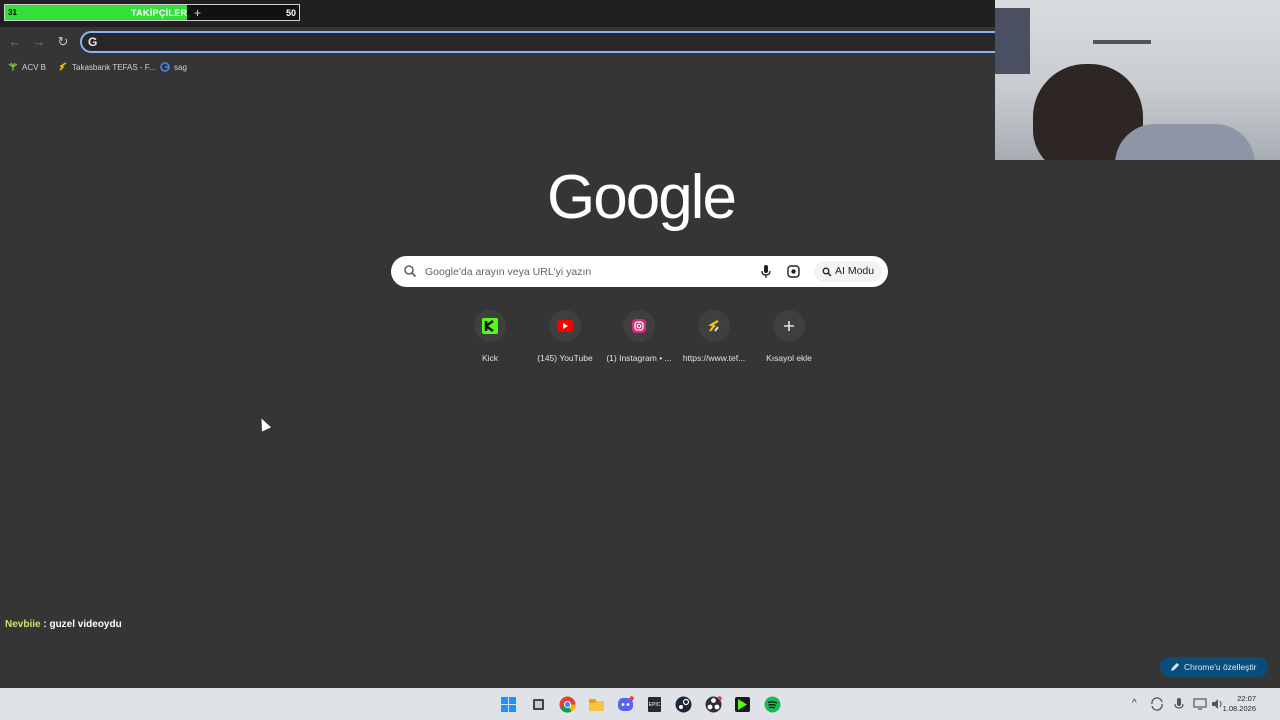 The image size is (1280, 720). I want to click on bookmark-sag: sag, so click(173, 67).